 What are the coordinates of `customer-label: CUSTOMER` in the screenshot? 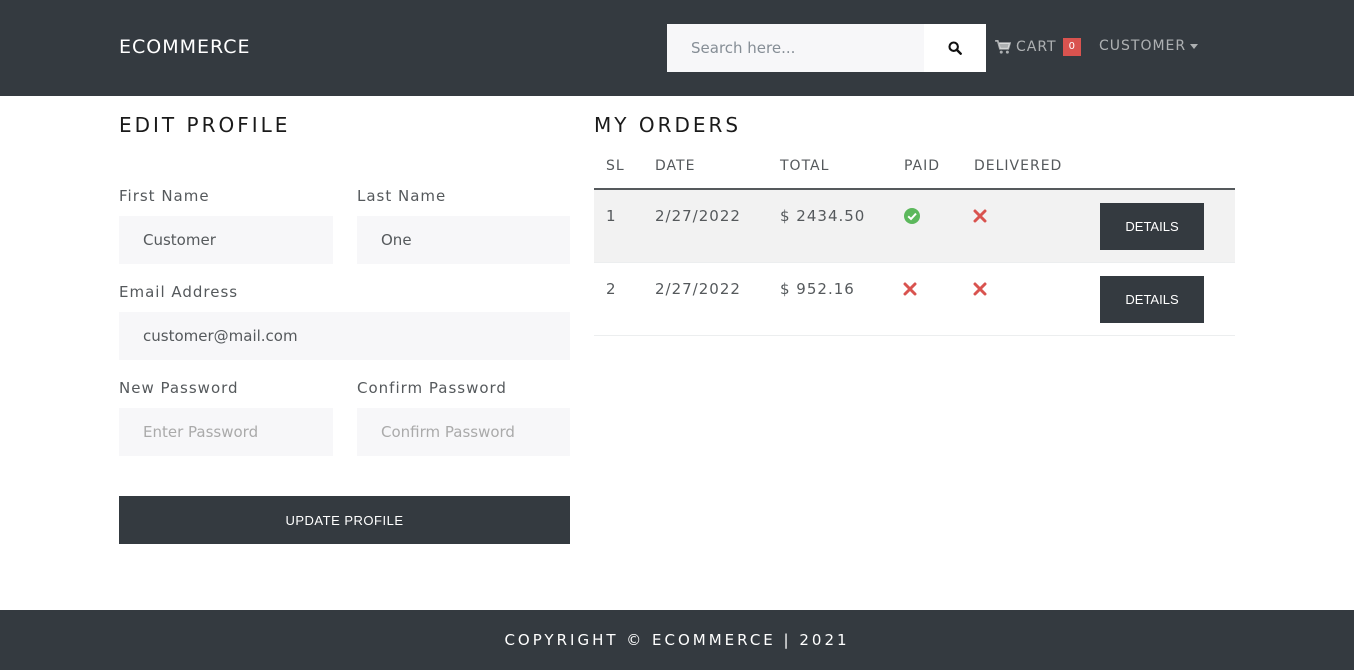 It's located at (1143, 46).